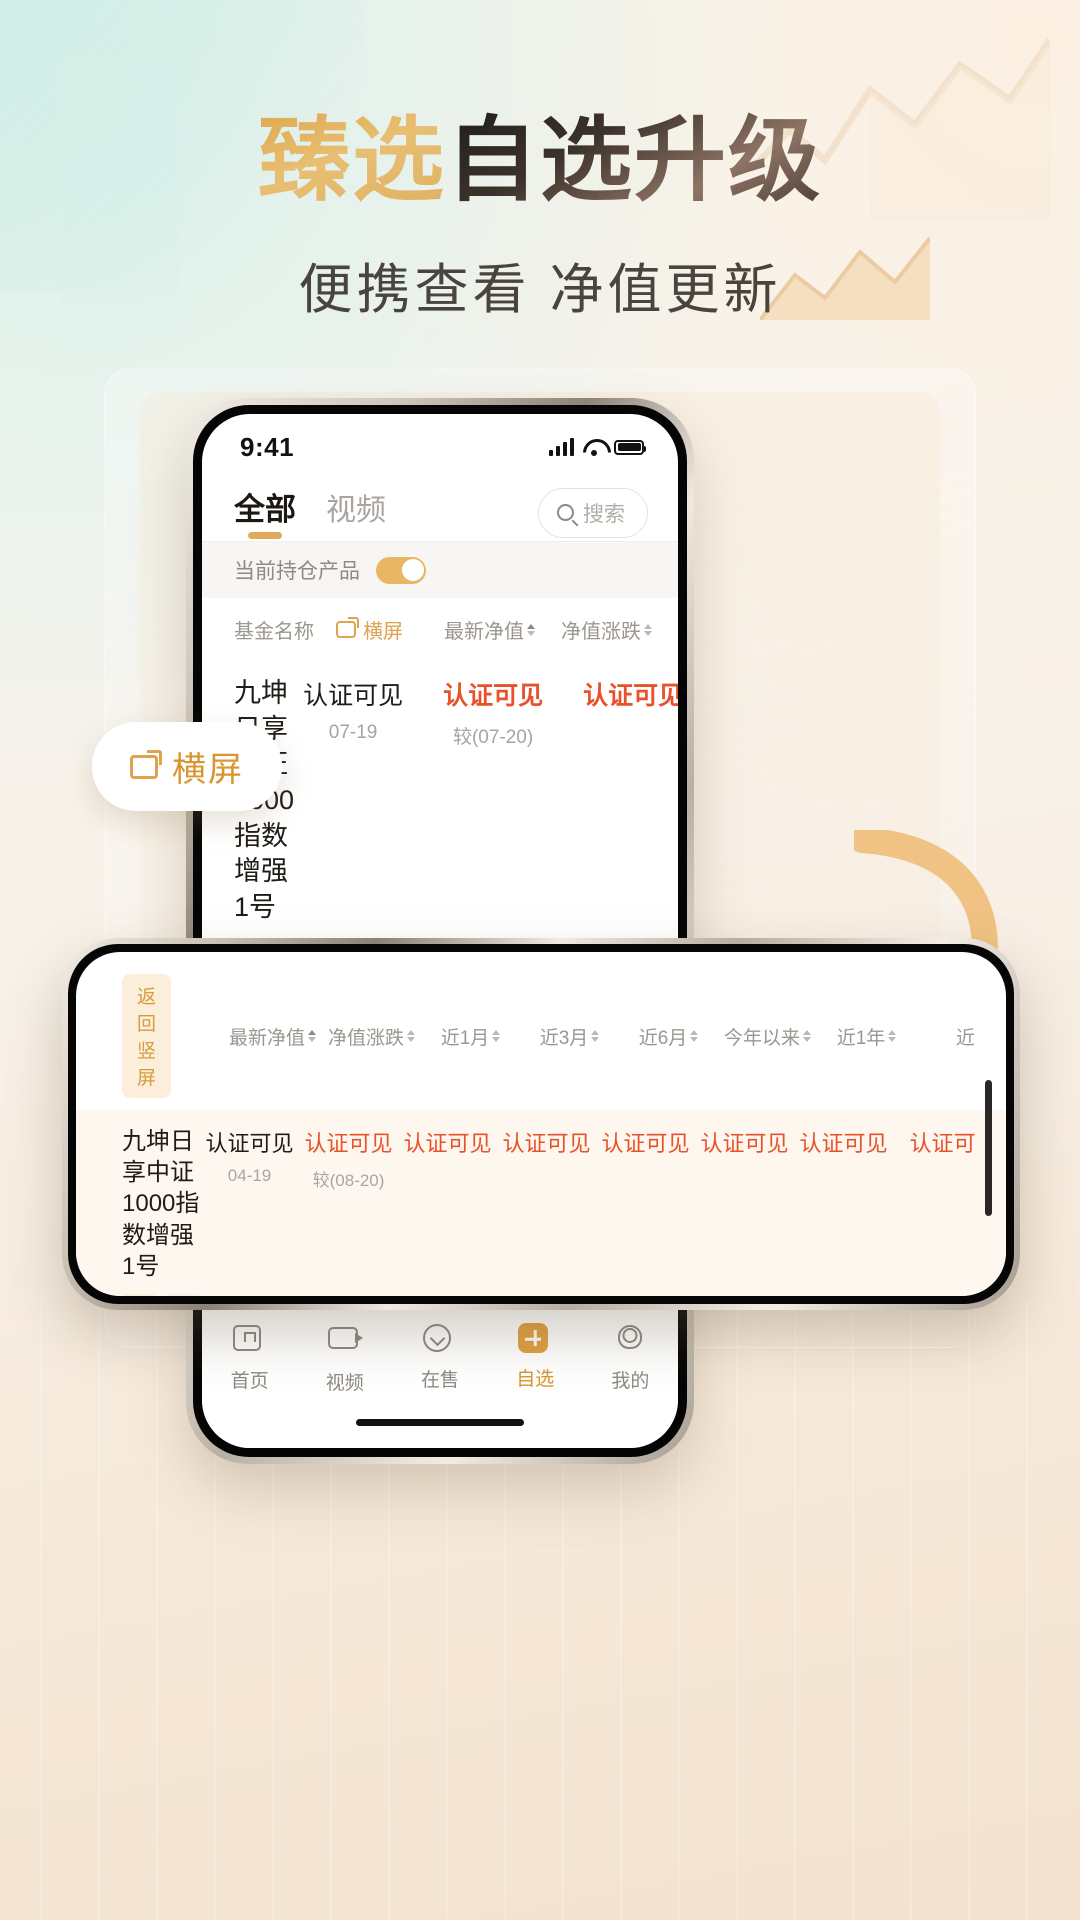 Image resolution: width=1080 pixels, height=1920 pixels. What do you see at coordinates (540, 290) in the screenshot?
I see `hero-subtitle: 便携查看 净值更新` at bounding box center [540, 290].